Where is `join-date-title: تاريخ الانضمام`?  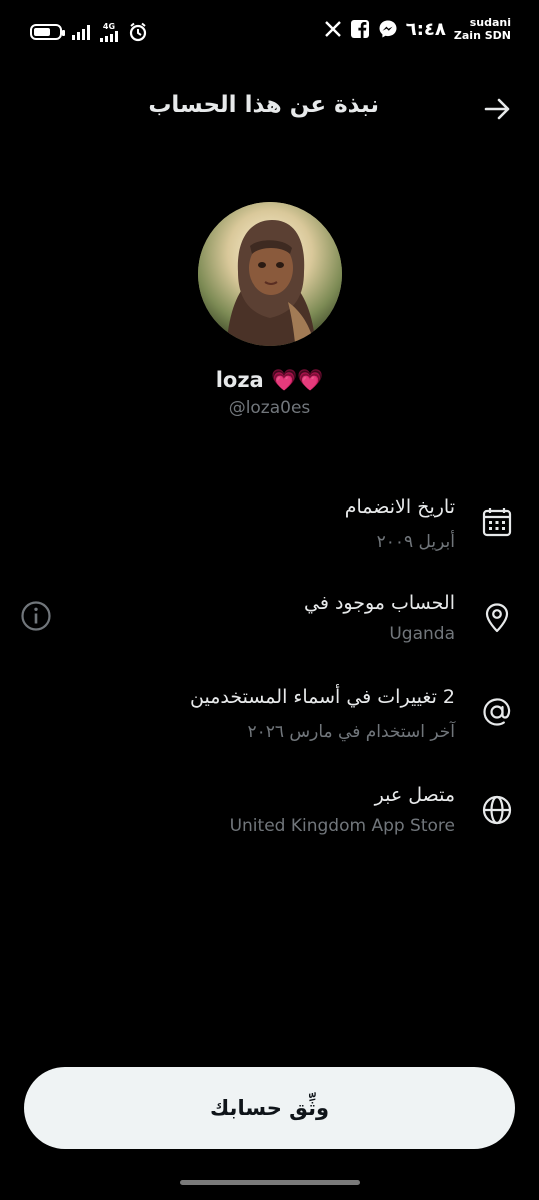 join-date-title: تاريخ الانضمام is located at coordinates (399, 507).